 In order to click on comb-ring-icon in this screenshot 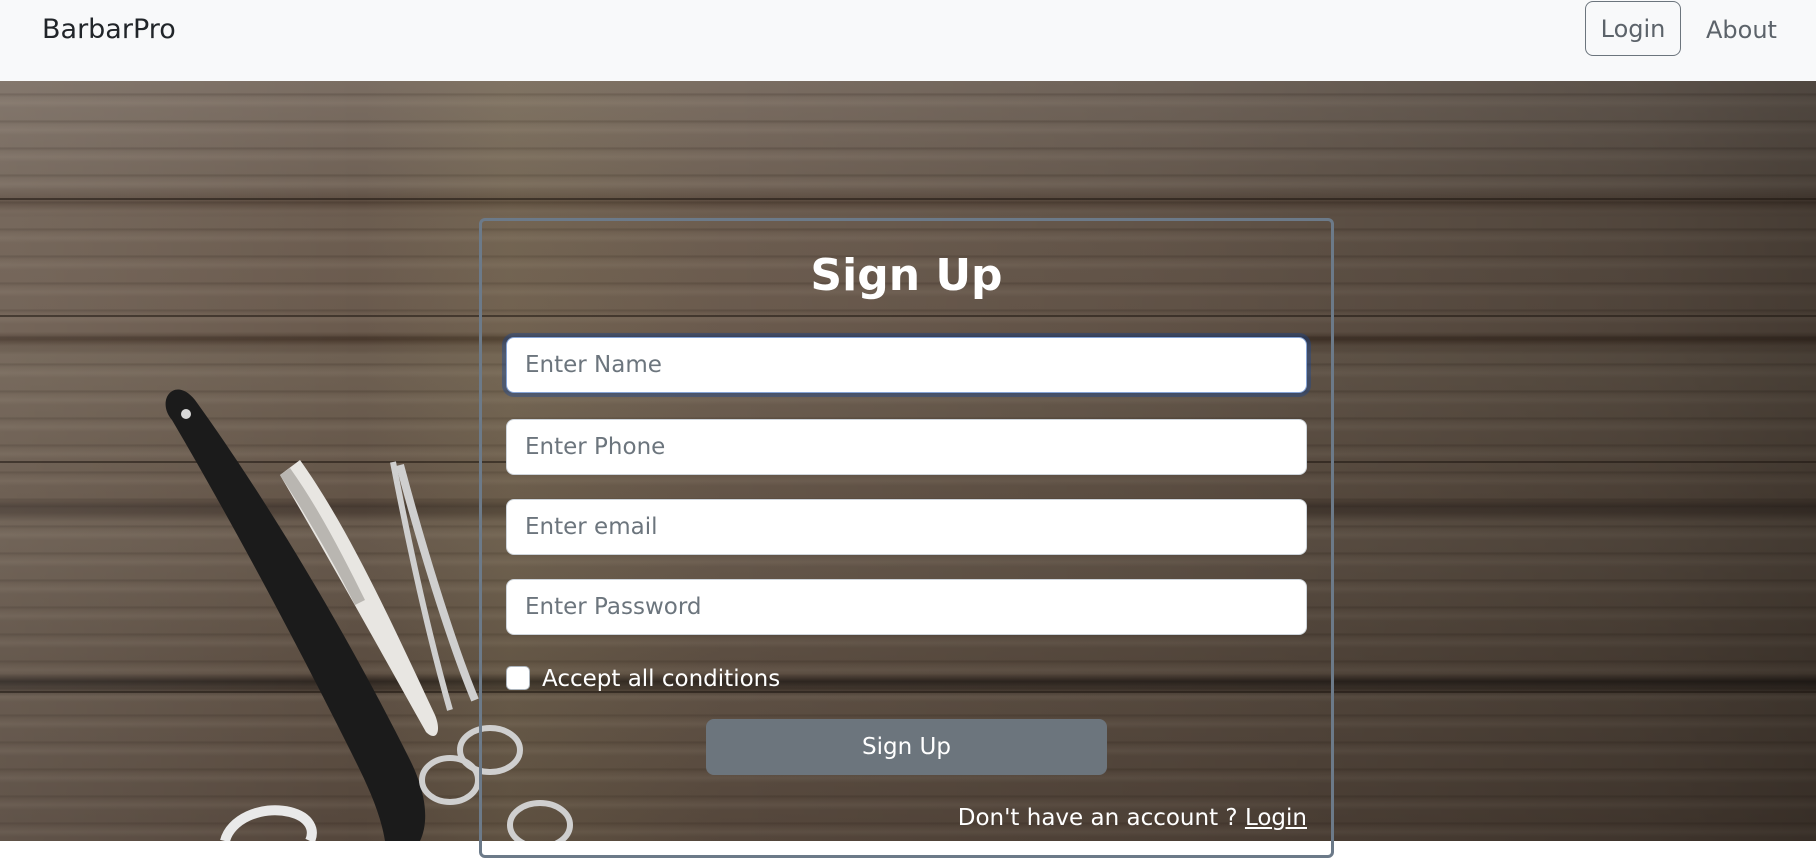, I will do `click(268, 823)`.